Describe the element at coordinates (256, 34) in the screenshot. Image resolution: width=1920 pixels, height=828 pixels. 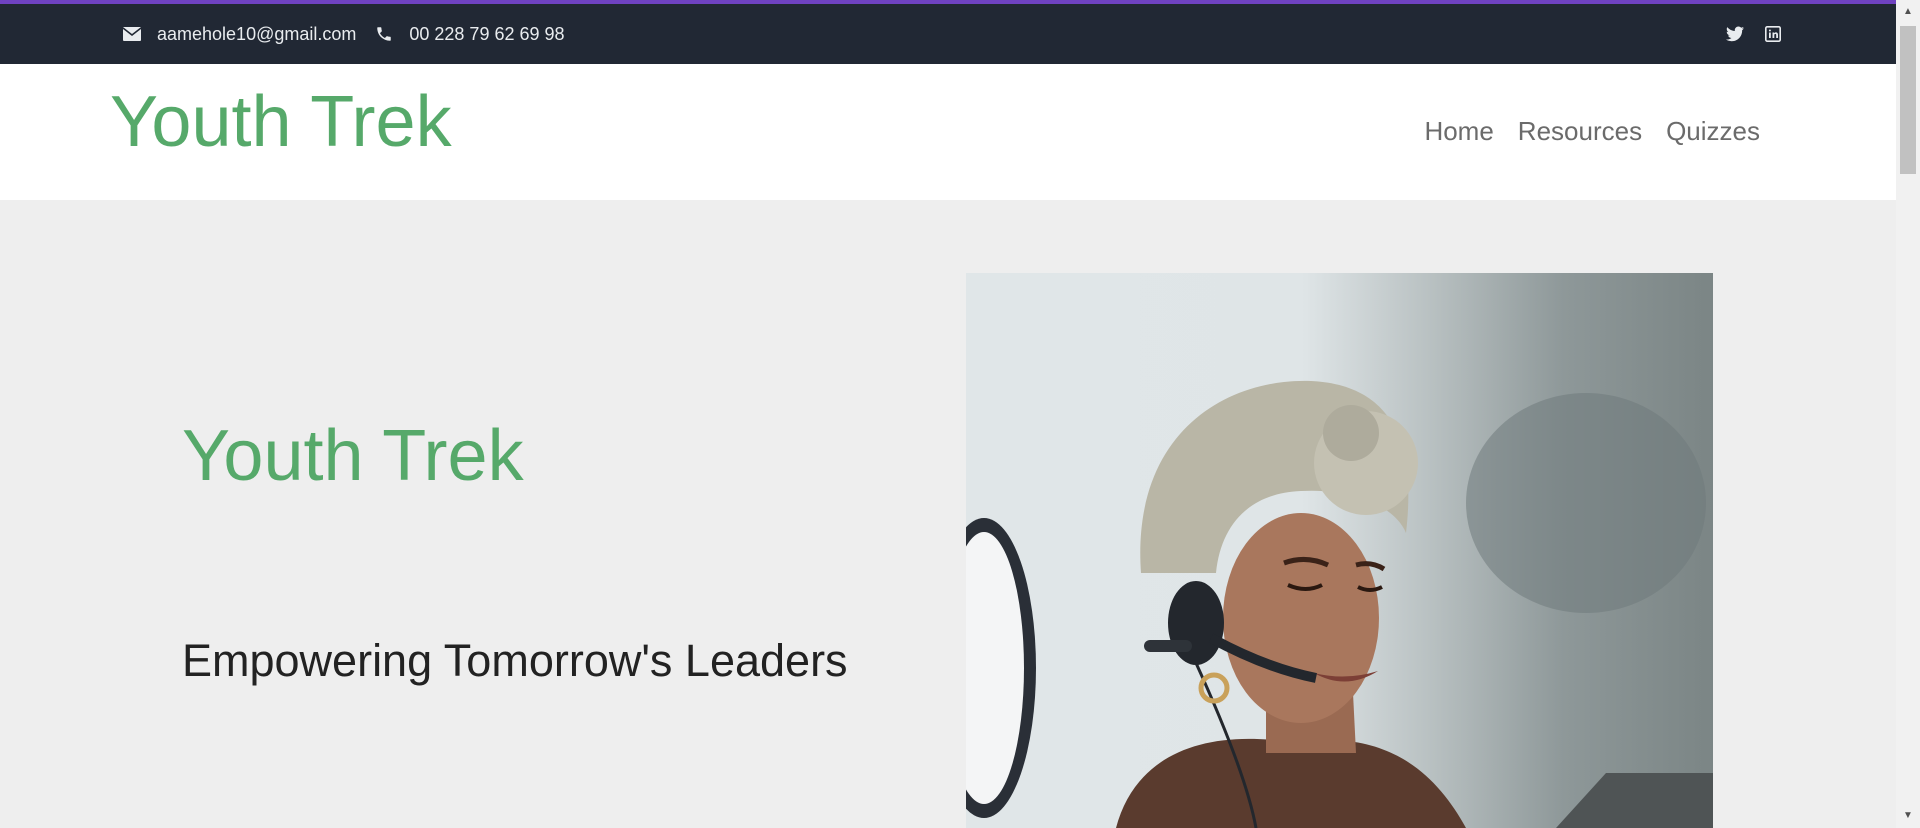
I see `email-text: aamehole10@gmail.com` at that location.